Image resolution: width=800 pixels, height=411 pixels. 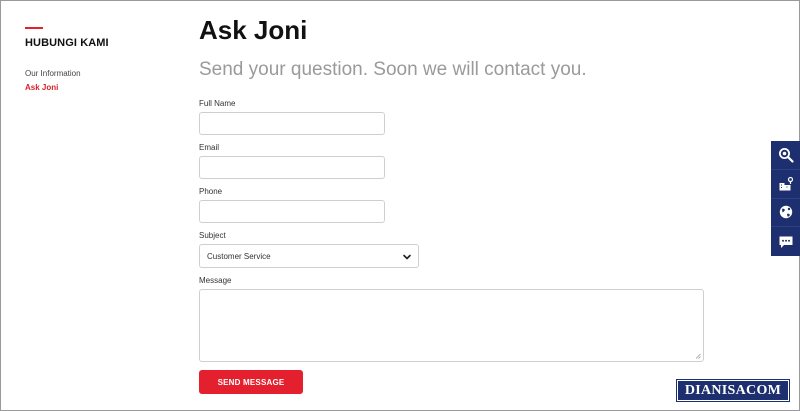 What do you see at coordinates (95, 61) in the screenshot?
I see `sidebar: HUBUNGI KAMI Our Information Ask Joni` at bounding box center [95, 61].